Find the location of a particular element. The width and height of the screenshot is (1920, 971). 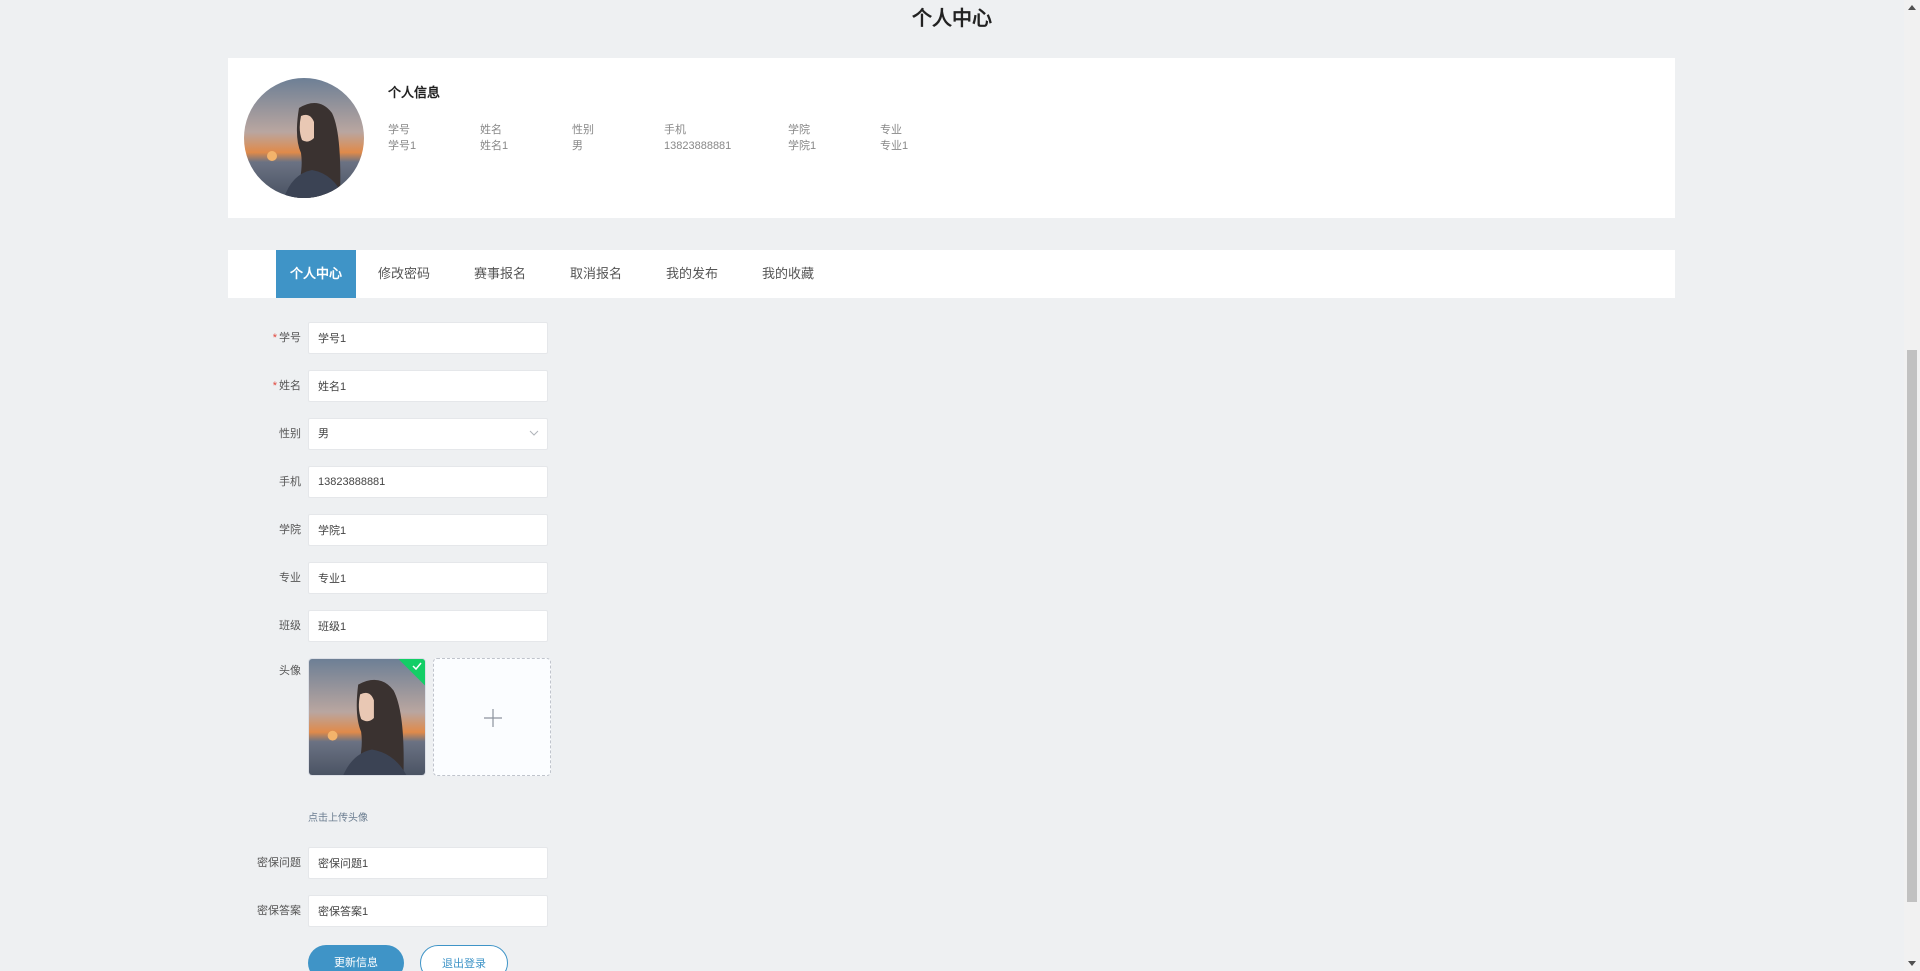

tab-my-posts: 我的发布 is located at coordinates (692, 274).